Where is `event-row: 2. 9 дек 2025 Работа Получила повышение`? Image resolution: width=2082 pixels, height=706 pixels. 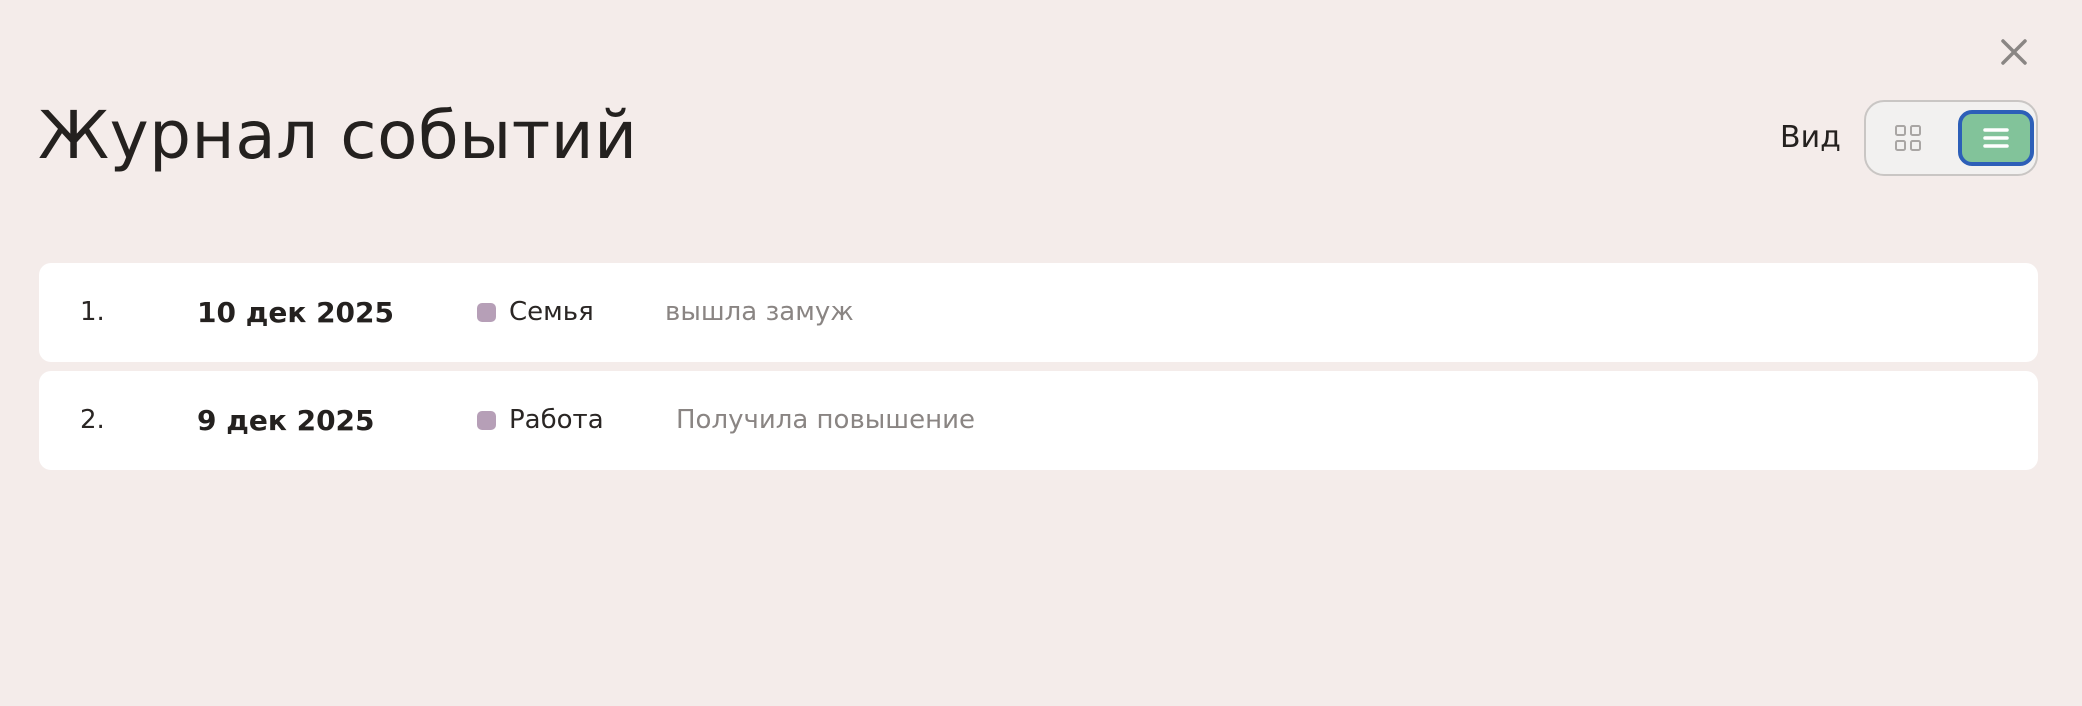
event-row: 2. 9 дек 2025 Работа Получила повышение is located at coordinates (1038, 420).